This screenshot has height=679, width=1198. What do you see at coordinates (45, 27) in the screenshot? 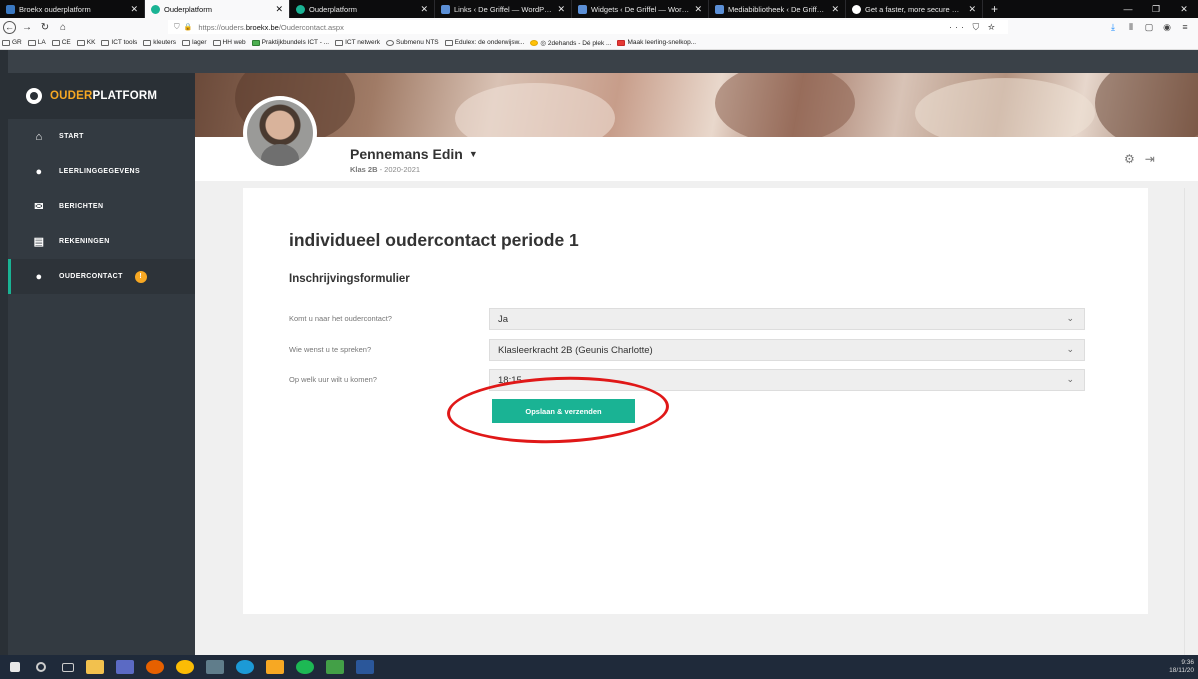
I see `reload-icon: ↻` at bounding box center [45, 27].